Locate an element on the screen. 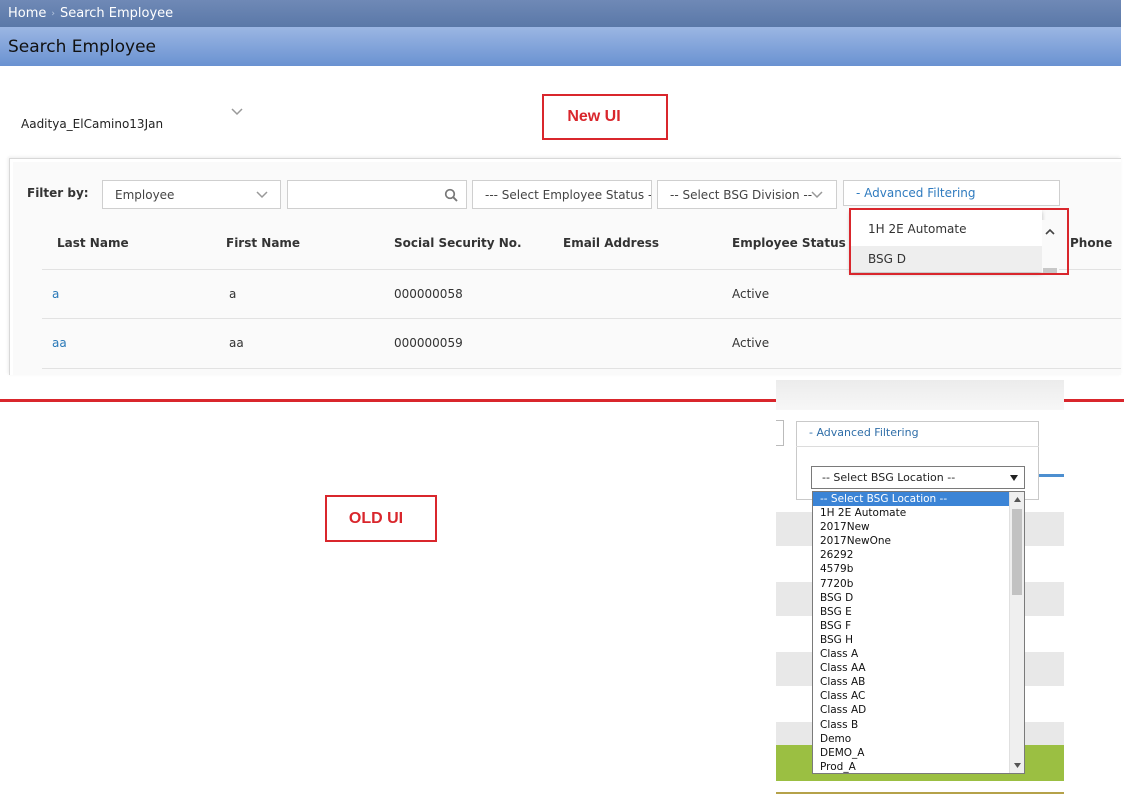  advanced-filtering-toggle: - Advanced Filtering is located at coordinates (951, 193).